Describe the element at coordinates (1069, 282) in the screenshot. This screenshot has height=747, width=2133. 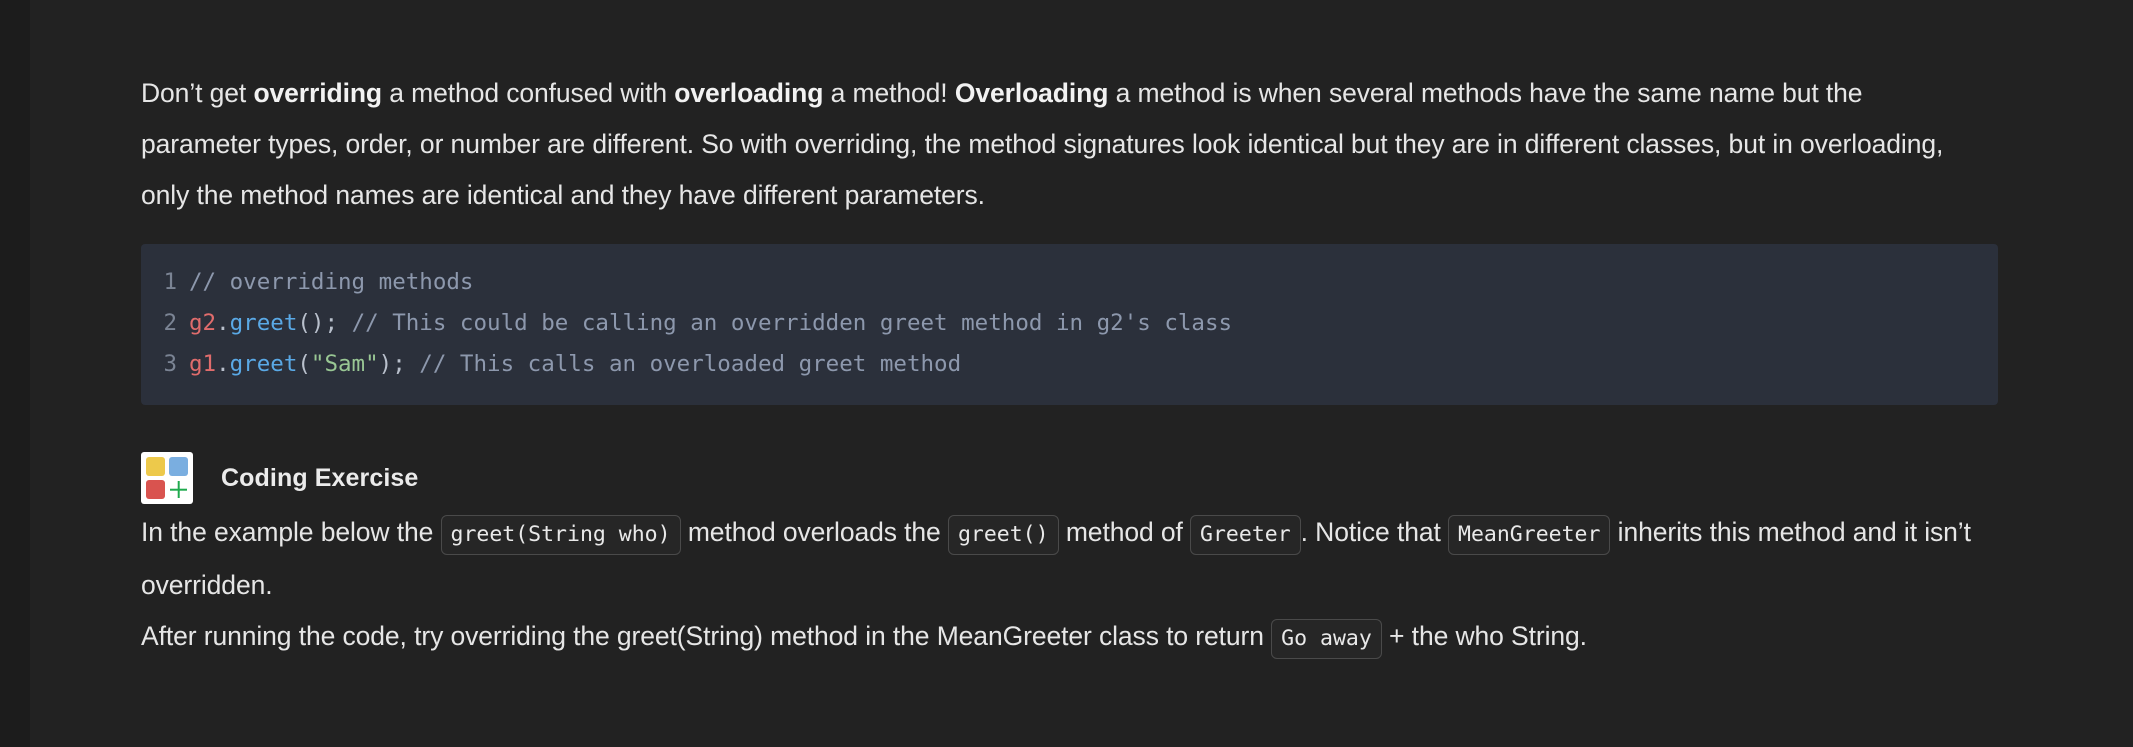
I see `code-line: 1 // overriding methods` at that location.